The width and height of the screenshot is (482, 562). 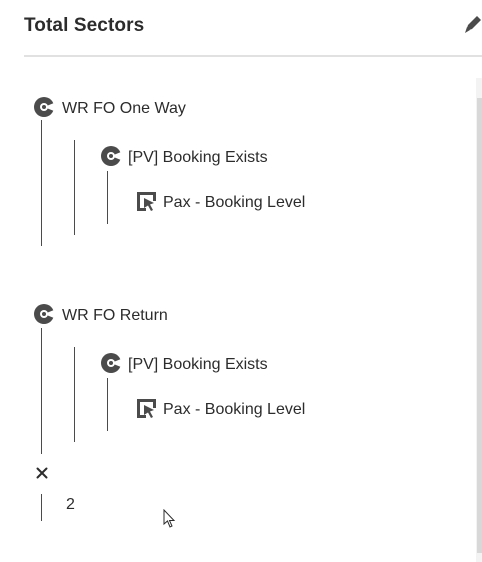 What do you see at coordinates (253, 56) in the screenshot?
I see `title-divider` at bounding box center [253, 56].